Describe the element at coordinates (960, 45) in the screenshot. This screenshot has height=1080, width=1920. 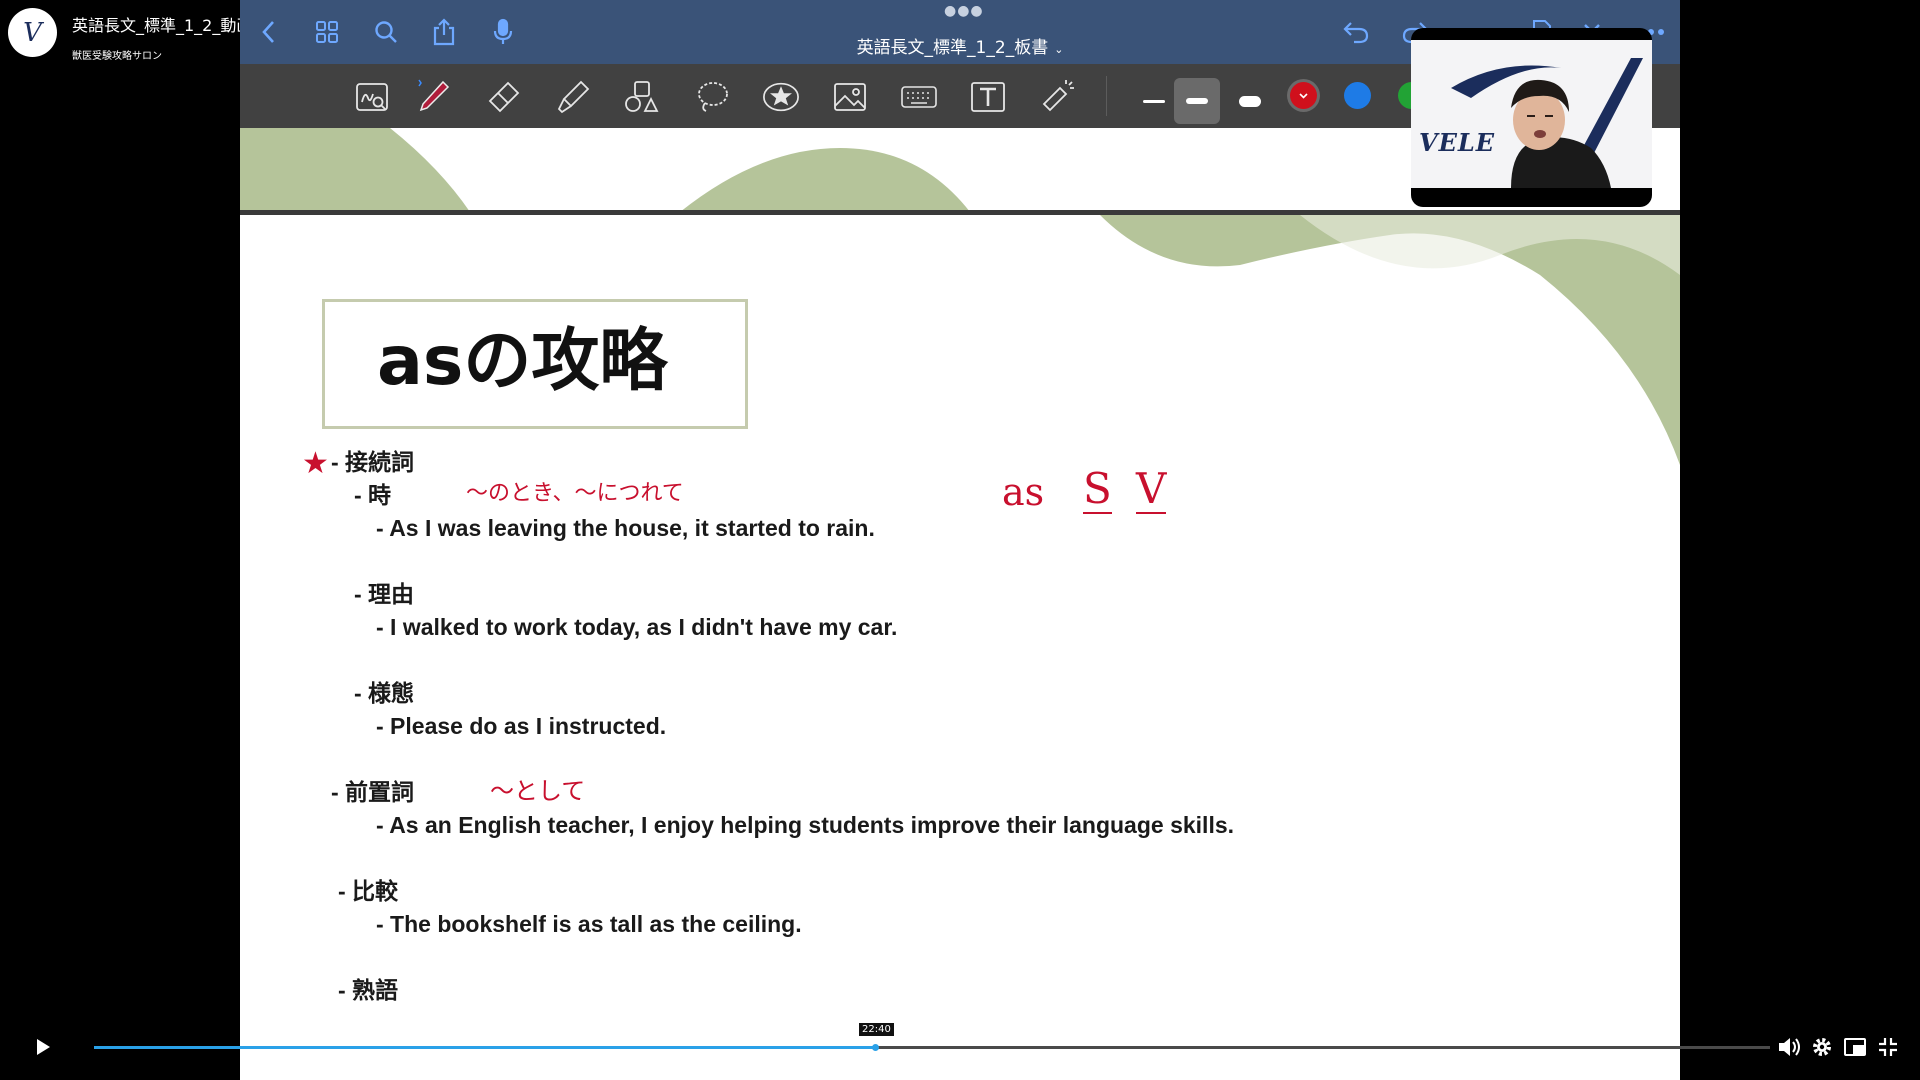
I see `document-title: 英語長文_標準_1_2_板書 ⌄` at that location.